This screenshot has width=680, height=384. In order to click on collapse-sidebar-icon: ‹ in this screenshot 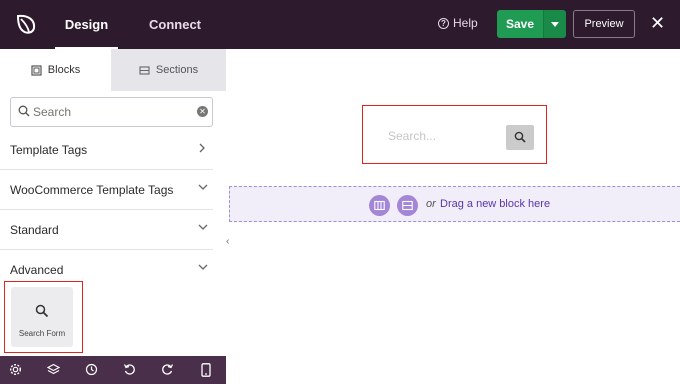, I will do `click(227, 241)`.